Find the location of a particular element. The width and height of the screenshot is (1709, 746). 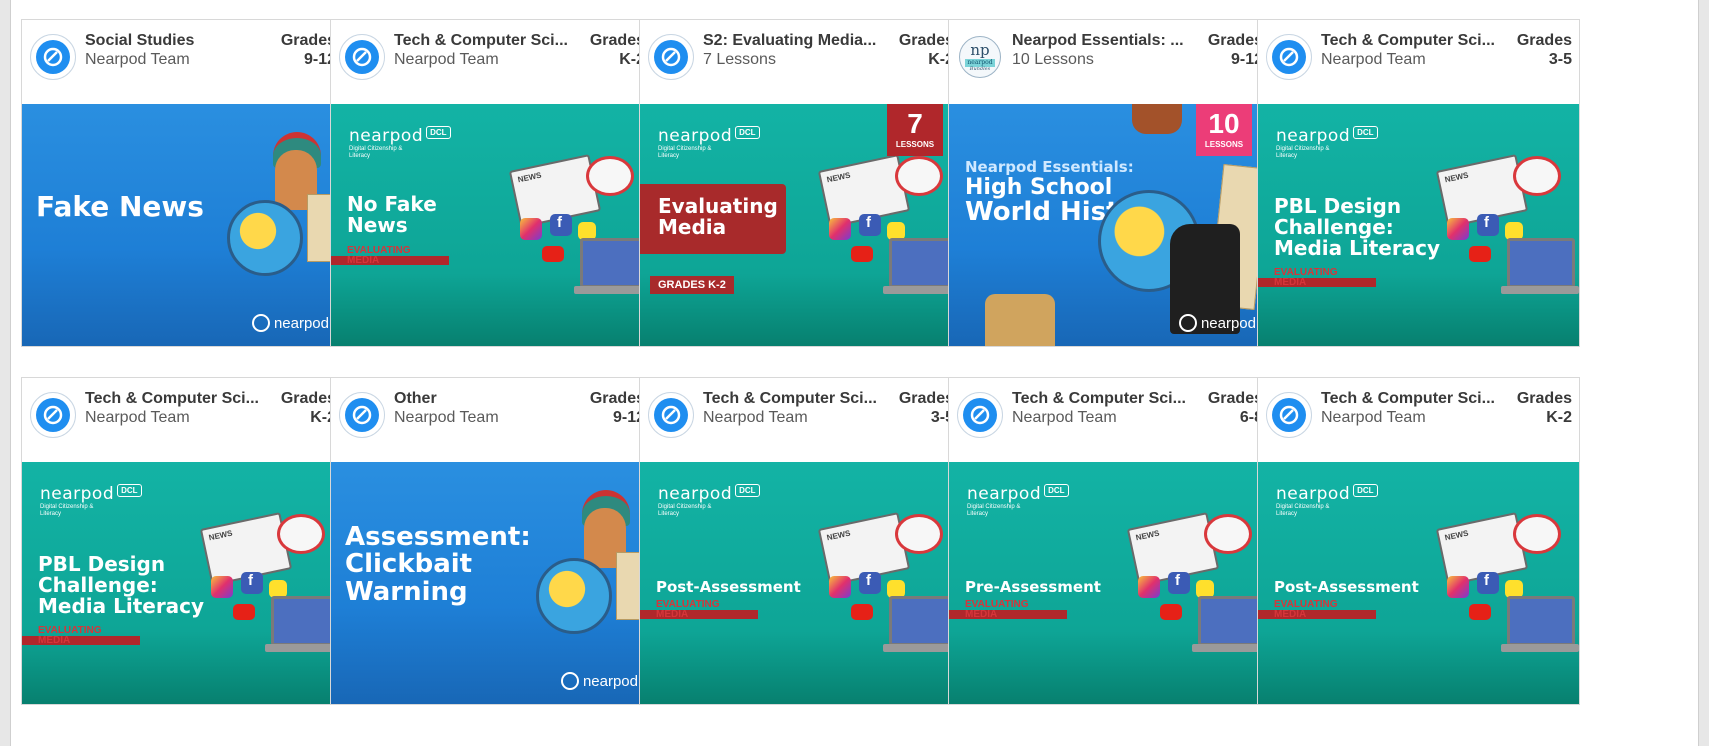

thumbnail-title: PBL Design Challenge: Media Literacy is located at coordinates (1357, 227).